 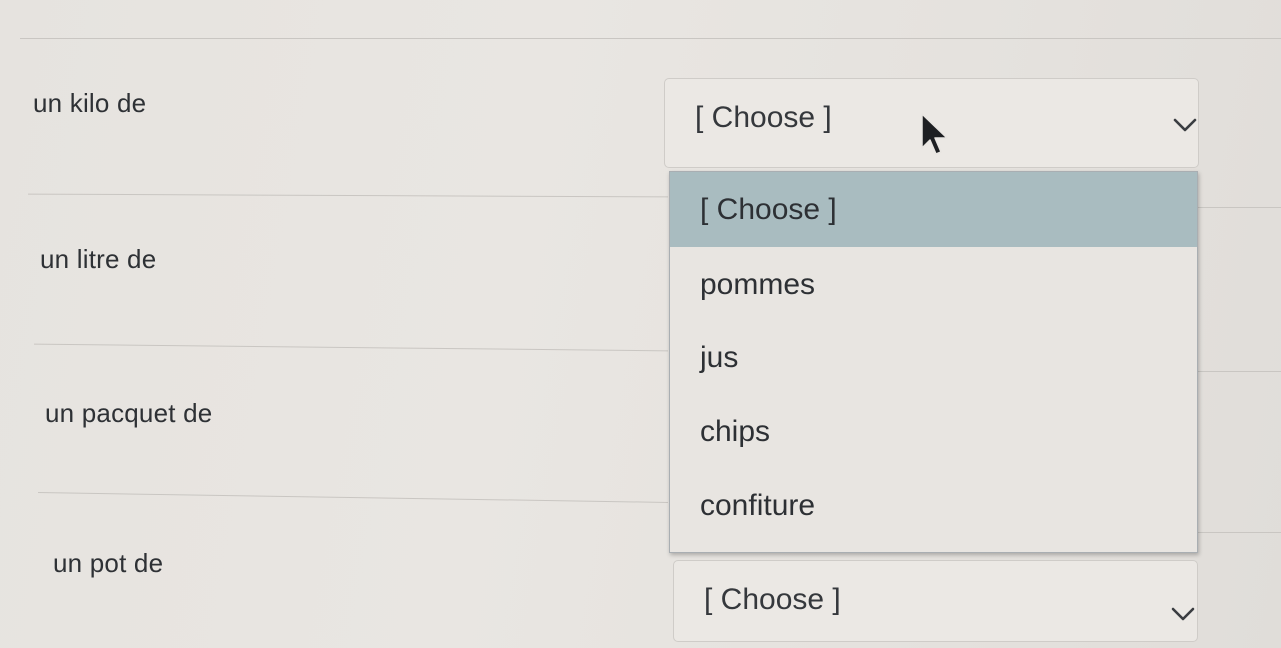 I want to click on answer-select-pot: [ Choose ], so click(x=935, y=601).